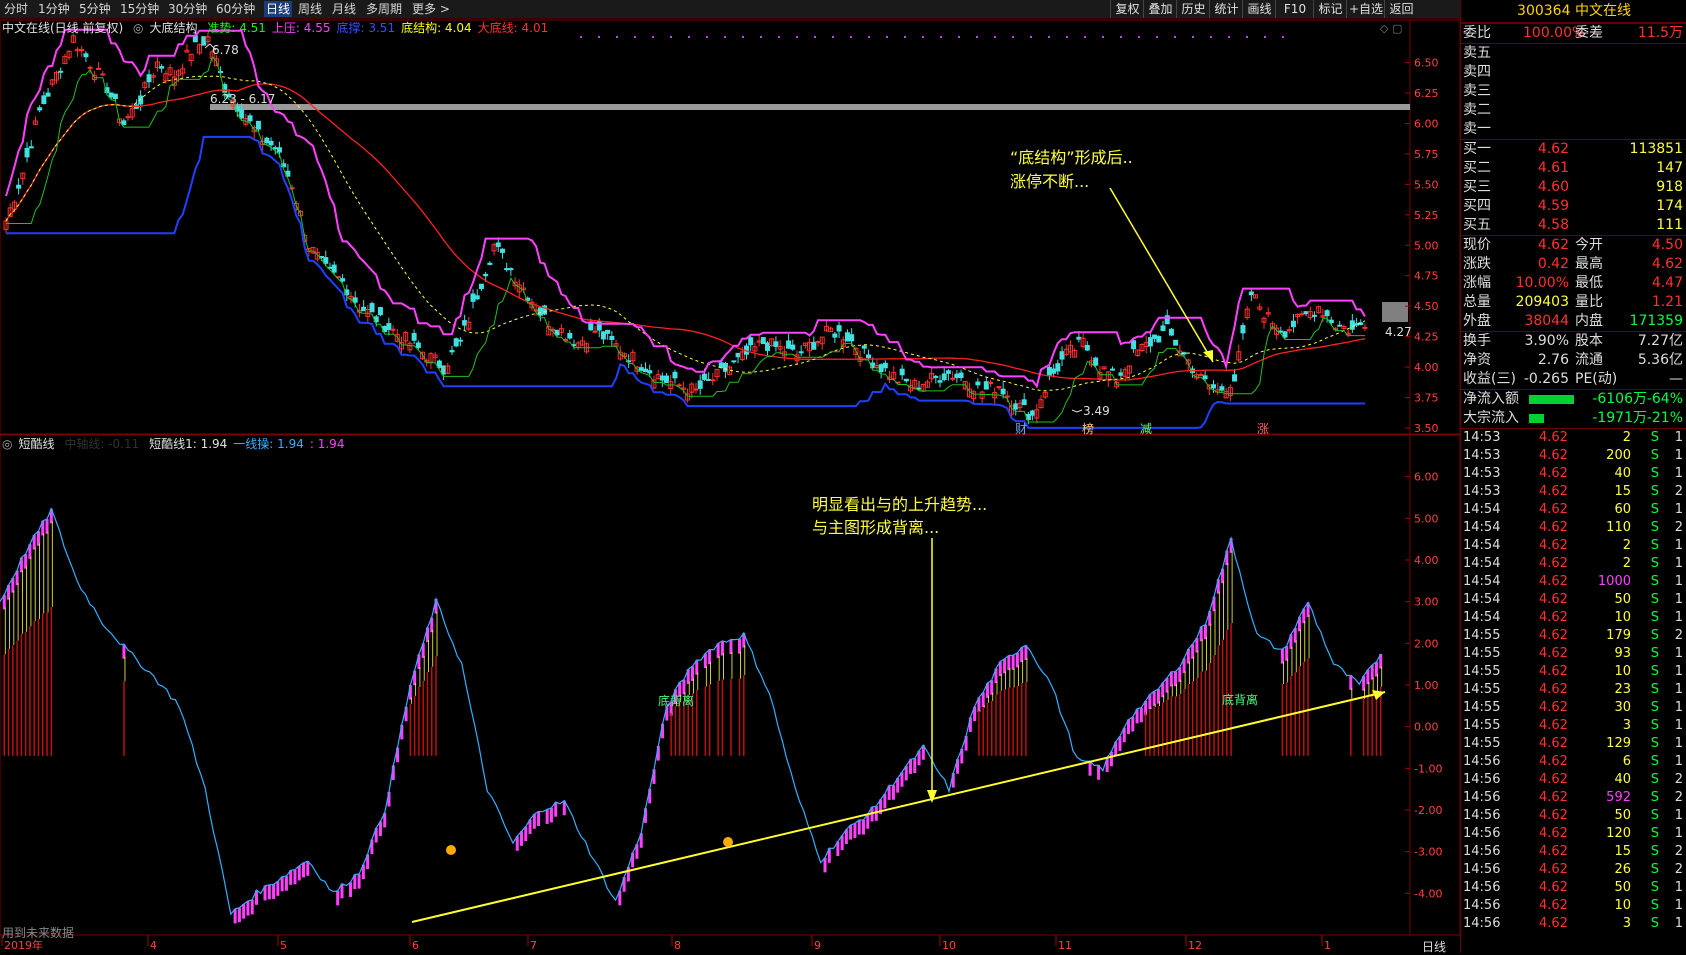 The height and width of the screenshot is (955, 1686). What do you see at coordinates (187, 9) in the screenshot?
I see `period-tab-4: 30分钟` at bounding box center [187, 9].